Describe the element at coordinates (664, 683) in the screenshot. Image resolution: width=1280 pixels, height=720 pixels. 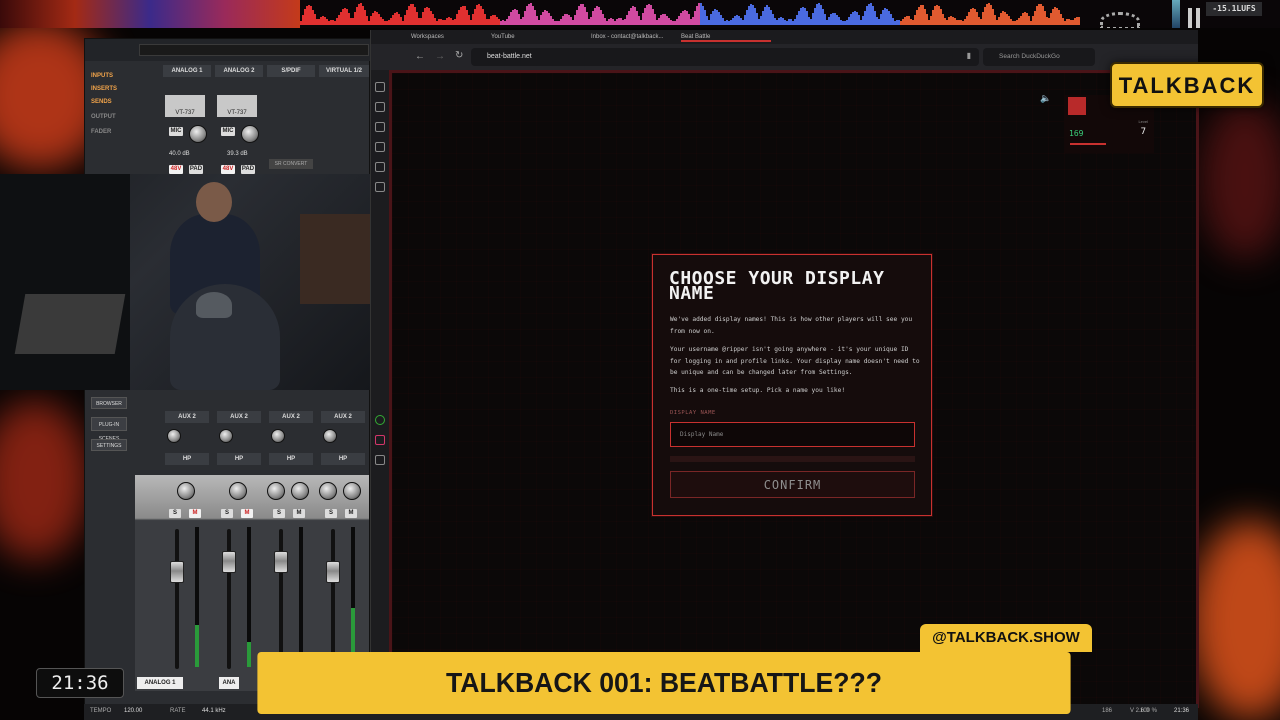
I see `episode-title-banner: TALKBACK 001: BEATBATTLE???` at that location.